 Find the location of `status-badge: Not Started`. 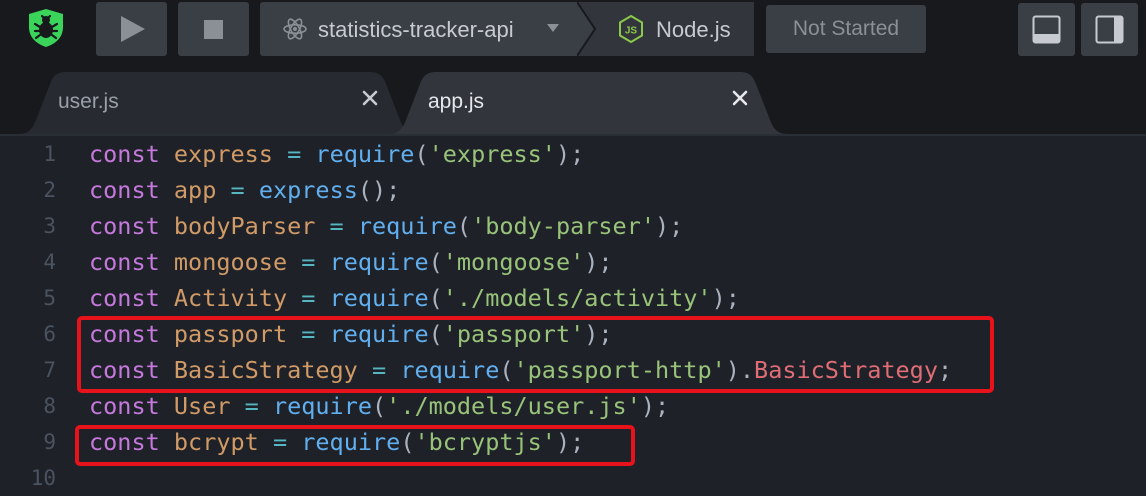

status-badge: Not Started is located at coordinates (846, 29).